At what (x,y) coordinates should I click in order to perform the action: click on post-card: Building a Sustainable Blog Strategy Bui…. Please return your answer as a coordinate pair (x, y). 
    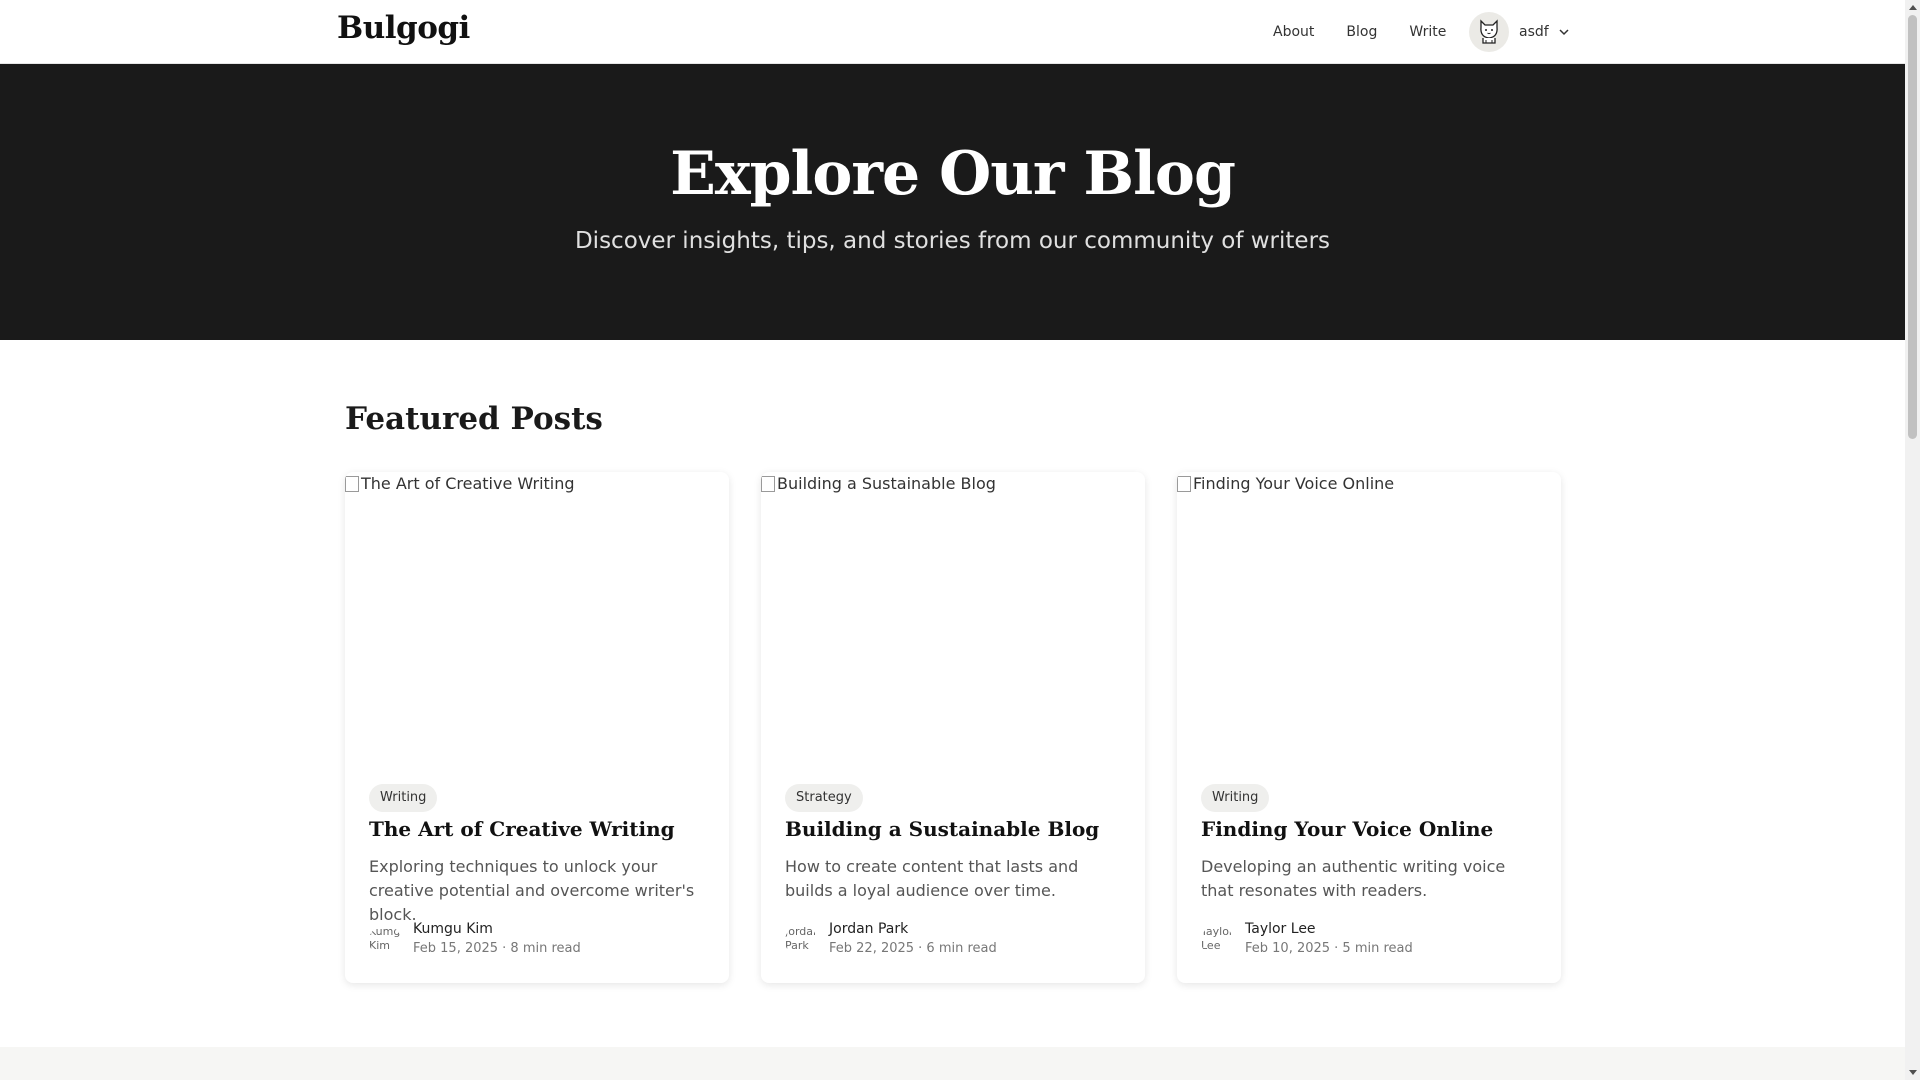
    Looking at the image, I should click on (953, 727).